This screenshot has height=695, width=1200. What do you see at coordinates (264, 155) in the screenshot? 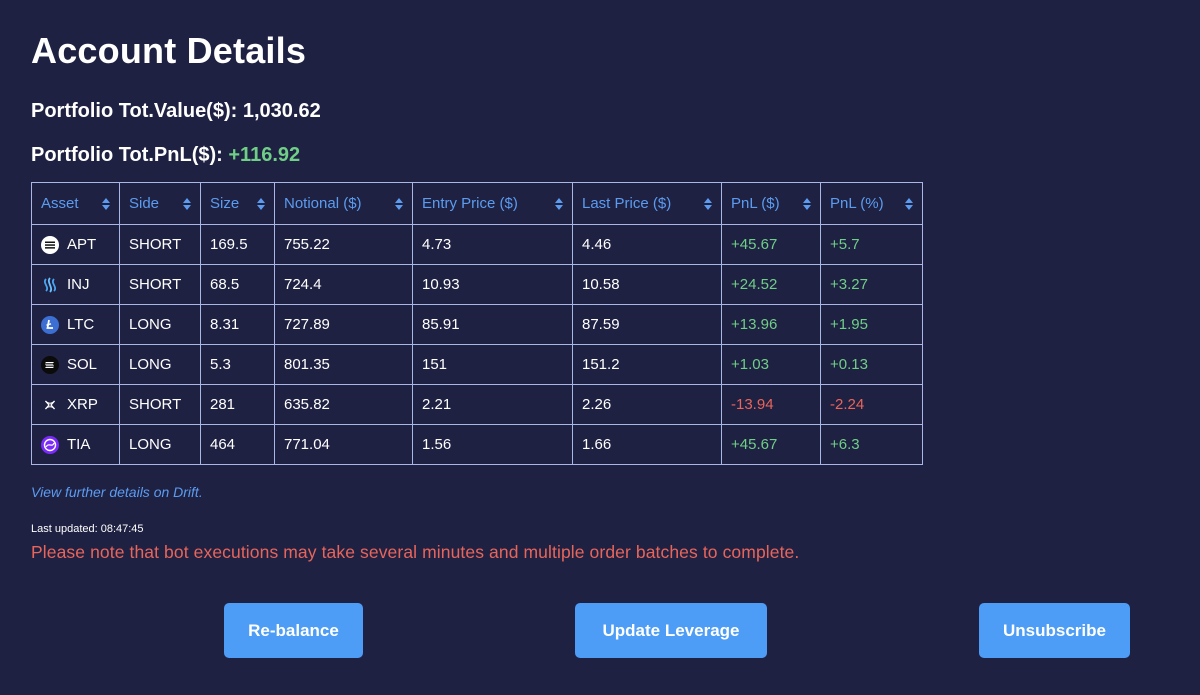
I see `portfolio-pnl-amount: +116.92` at bounding box center [264, 155].